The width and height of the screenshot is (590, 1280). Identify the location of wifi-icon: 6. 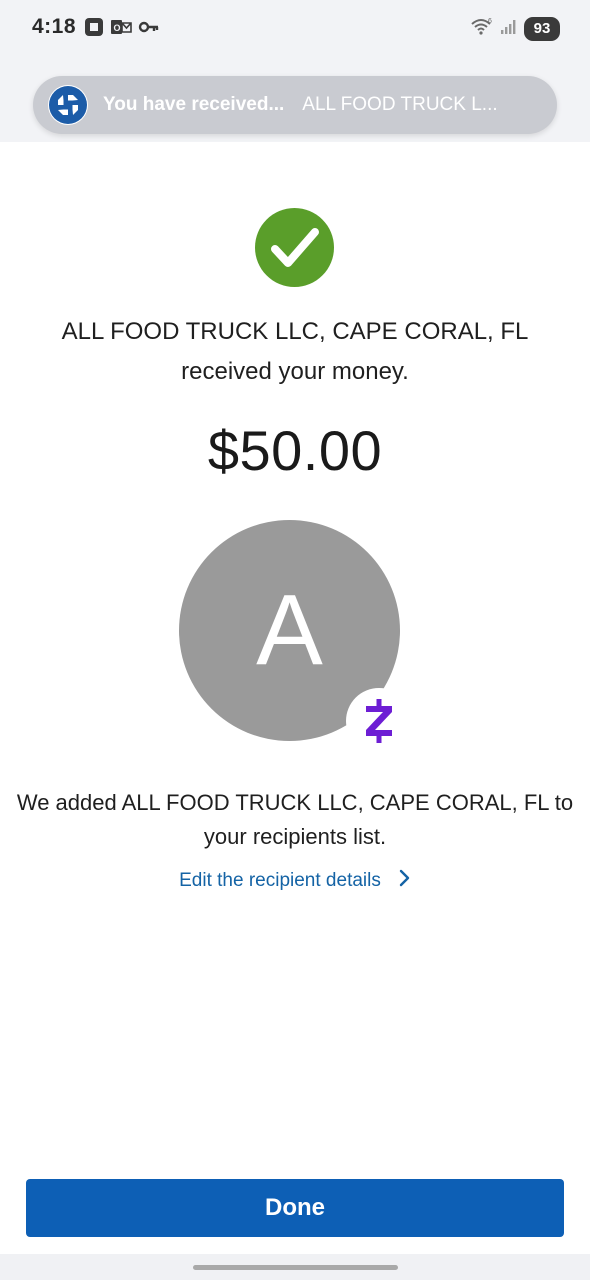
(482, 28).